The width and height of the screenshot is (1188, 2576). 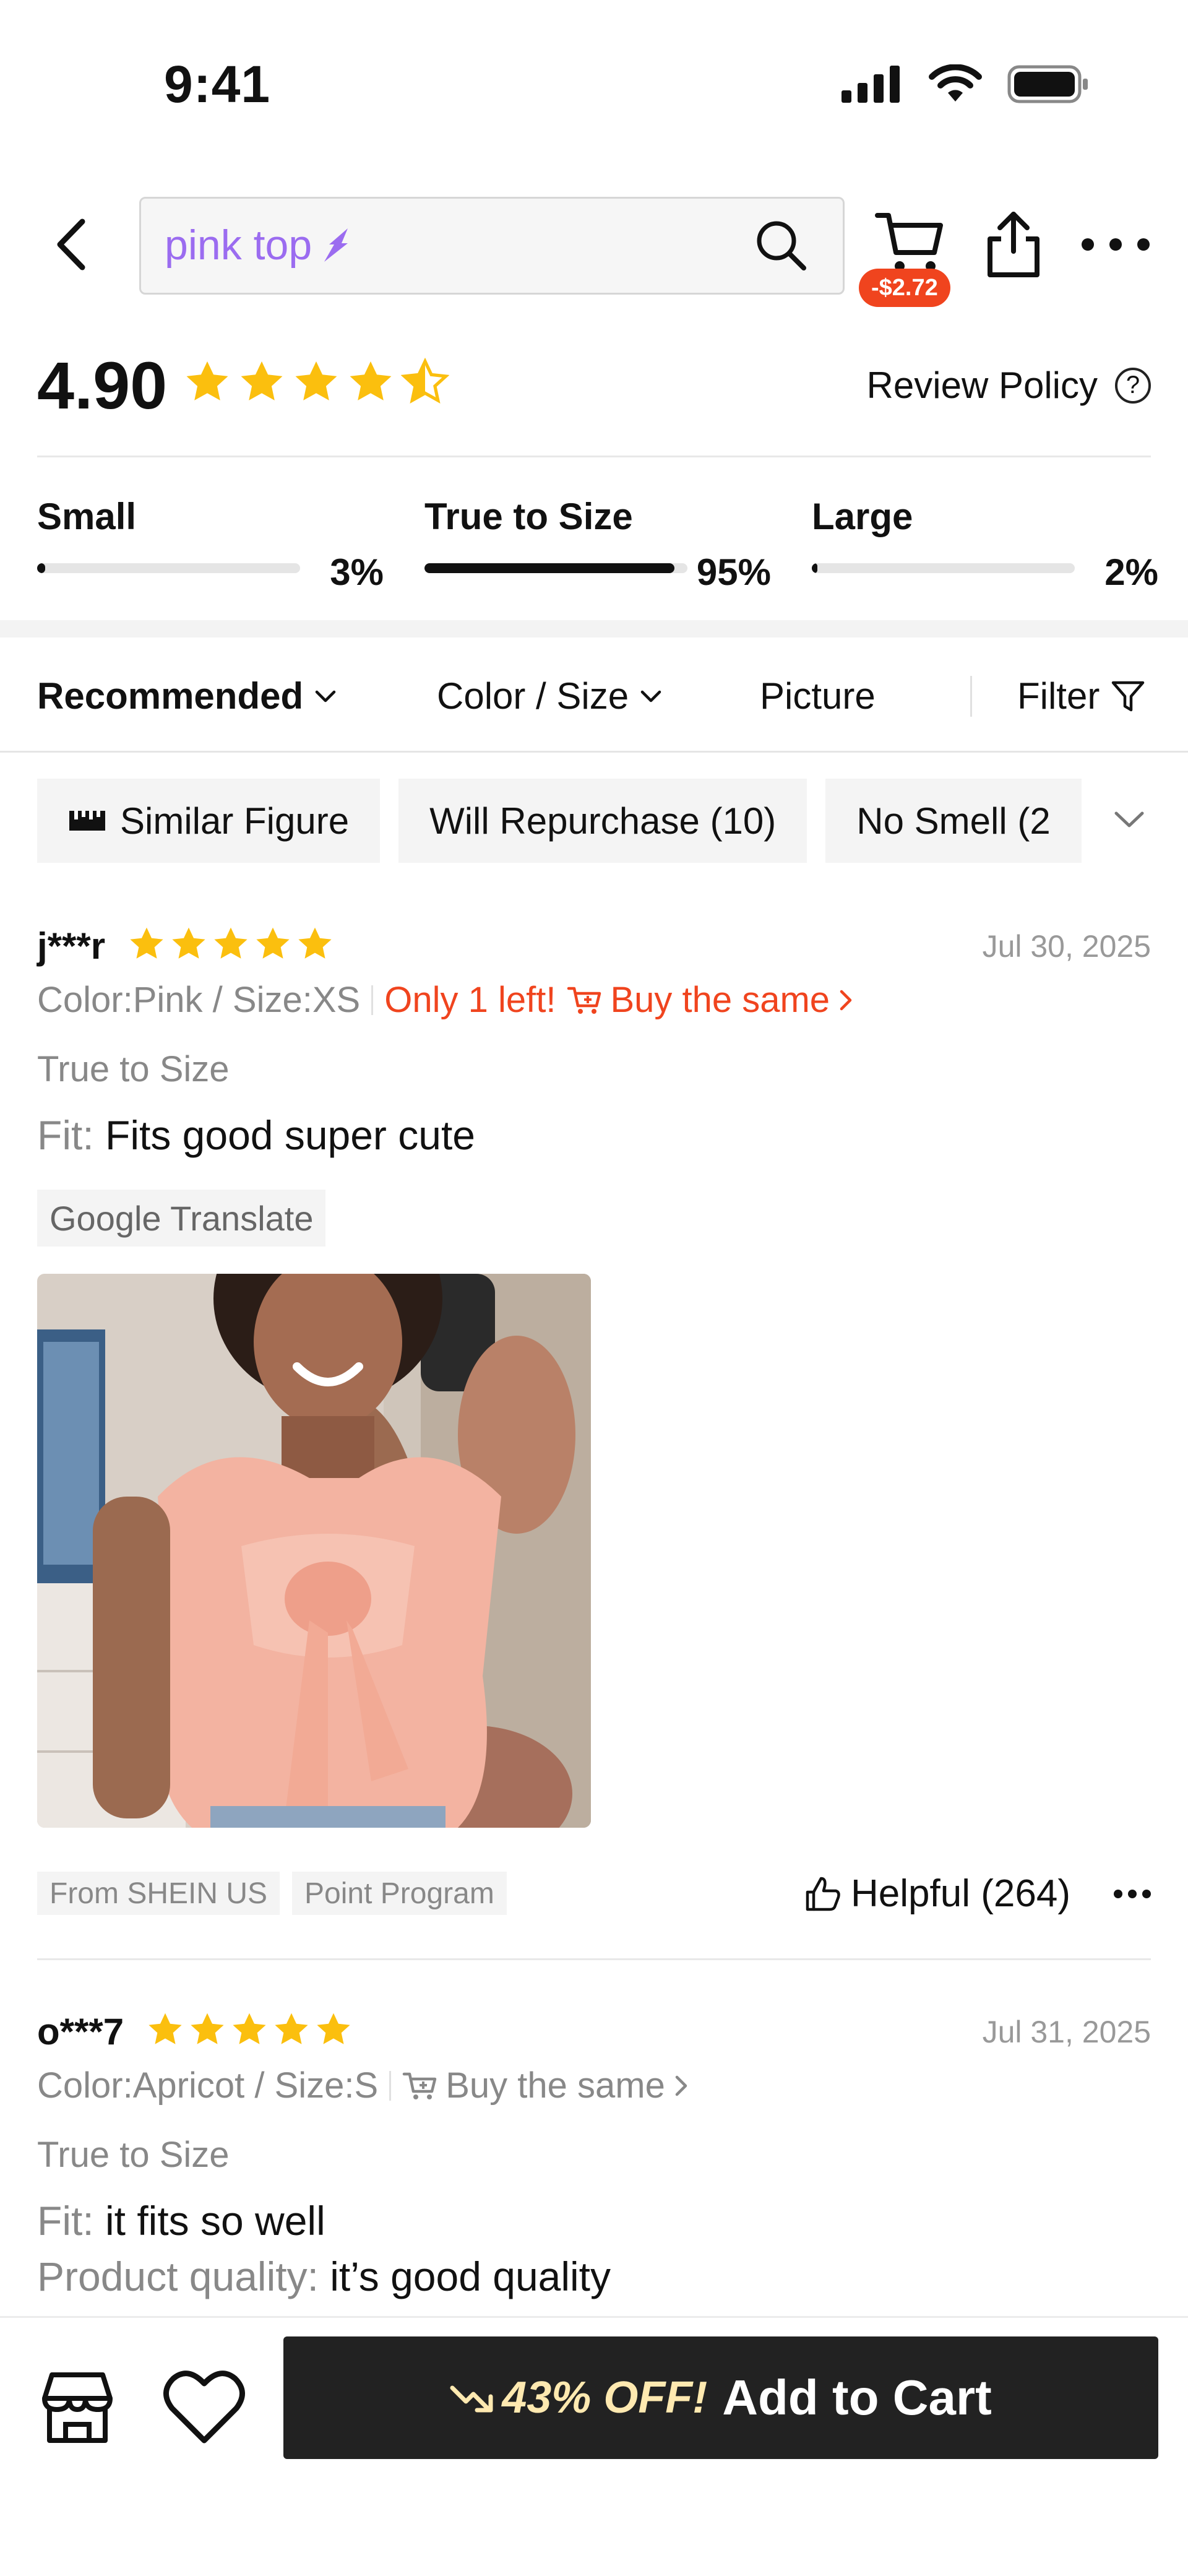 What do you see at coordinates (419, 2085) in the screenshot?
I see `cart-plus-icon` at bounding box center [419, 2085].